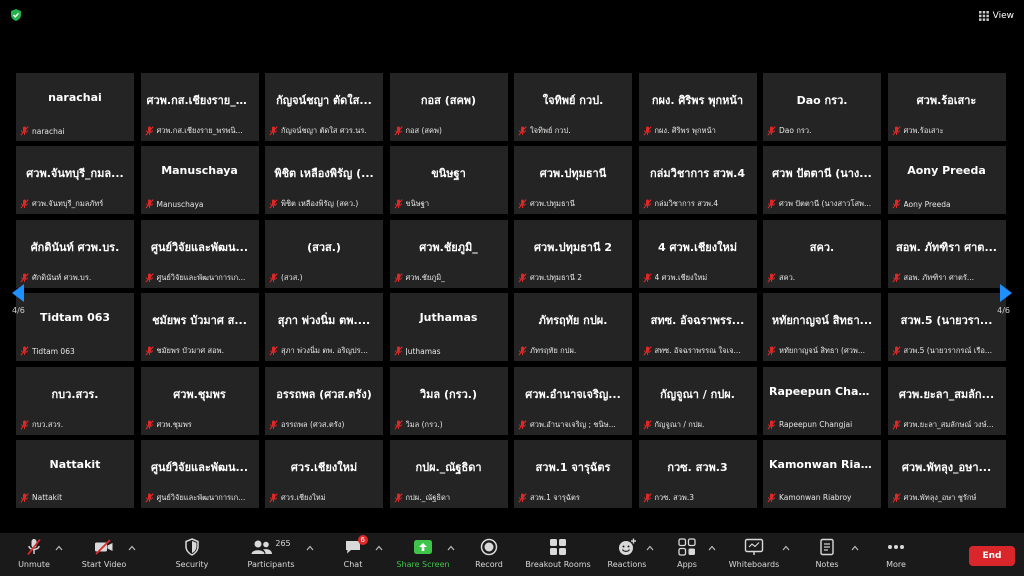 The height and width of the screenshot is (576, 1024). What do you see at coordinates (448, 204) in the screenshot?
I see `participant-footer: ขนิษฐา` at bounding box center [448, 204].